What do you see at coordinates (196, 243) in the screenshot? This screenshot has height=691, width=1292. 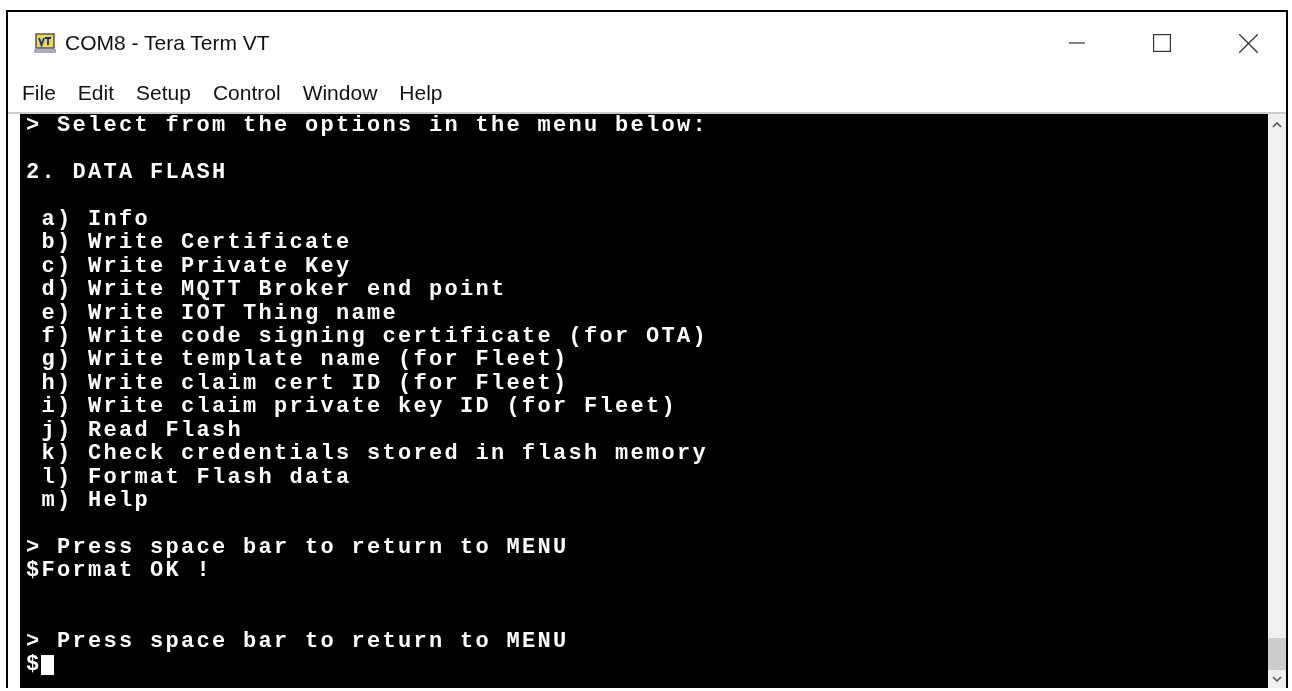 I see `terminal-line: b) Write Certificate` at bounding box center [196, 243].